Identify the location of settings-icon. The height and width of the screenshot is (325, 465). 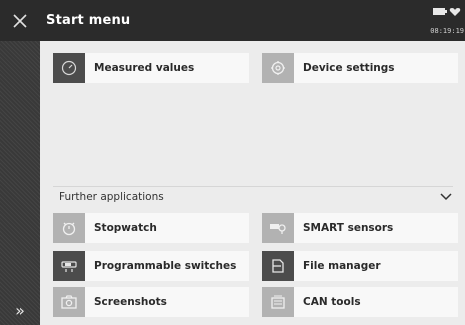
(278, 68).